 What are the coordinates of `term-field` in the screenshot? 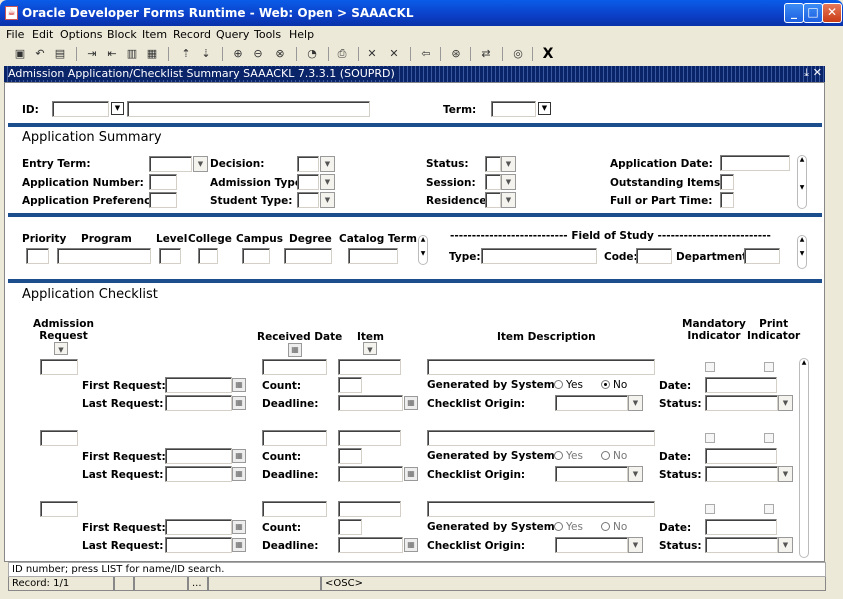 It's located at (513, 109).